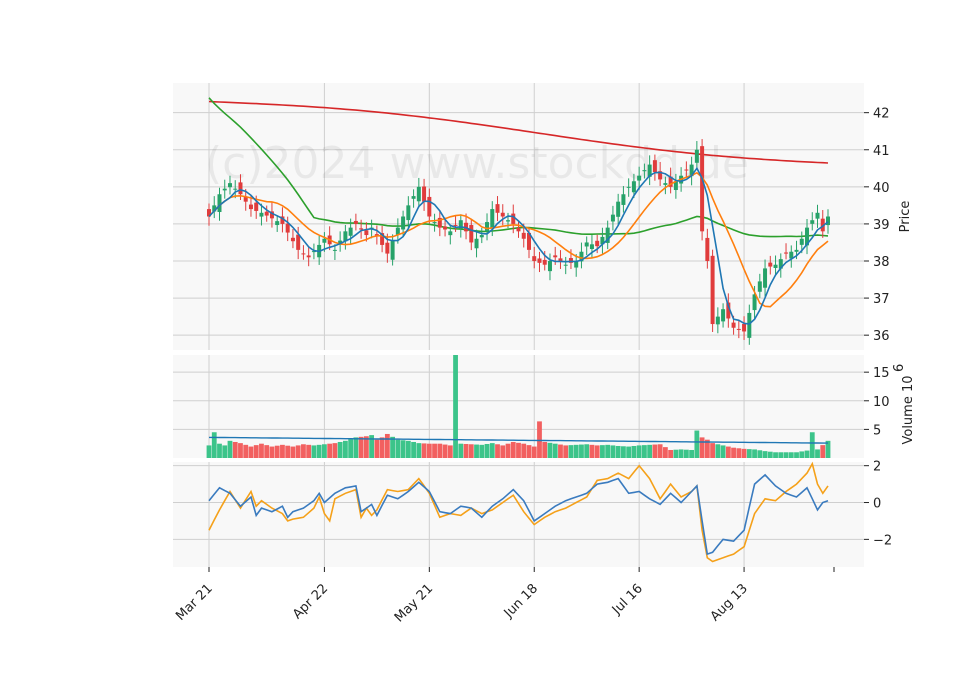  What do you see at coordinates (881, 225) in the screenshot?
I see `price-tick-label: 39` at bounding box center [881, 225].